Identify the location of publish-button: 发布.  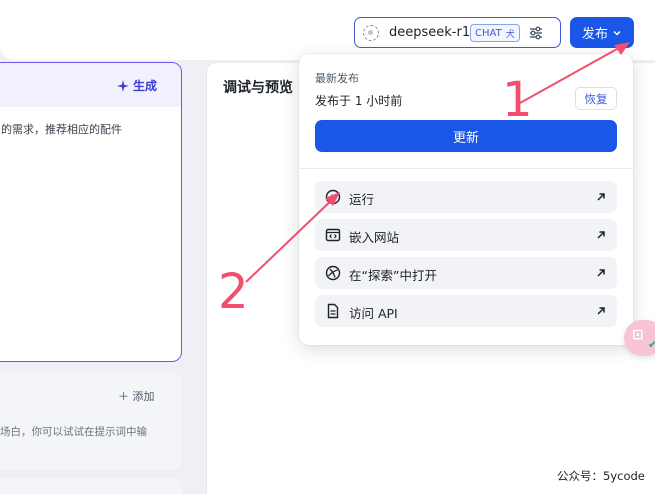
(602, 32).